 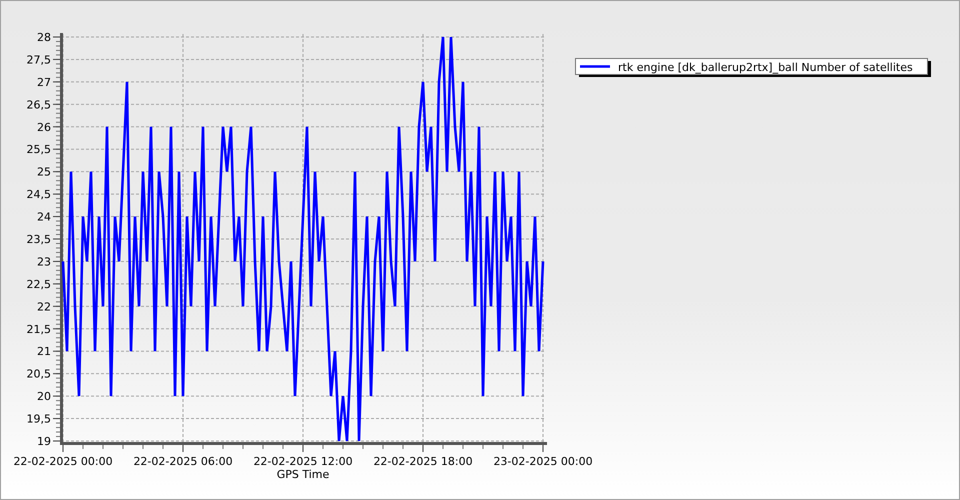 What do you see at coordinates (38, 374) in the screenshot?
I see `y-tick-label: 20,5` at bounding box center [38, 374].